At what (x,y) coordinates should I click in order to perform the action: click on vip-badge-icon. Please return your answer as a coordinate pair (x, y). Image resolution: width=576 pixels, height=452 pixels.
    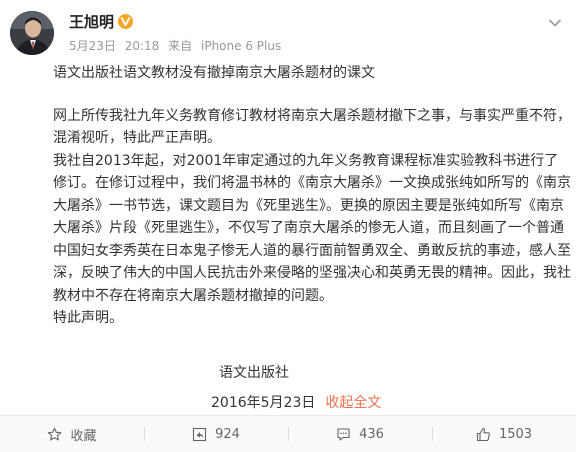
    Looking at the image, I should click on (125, 21).